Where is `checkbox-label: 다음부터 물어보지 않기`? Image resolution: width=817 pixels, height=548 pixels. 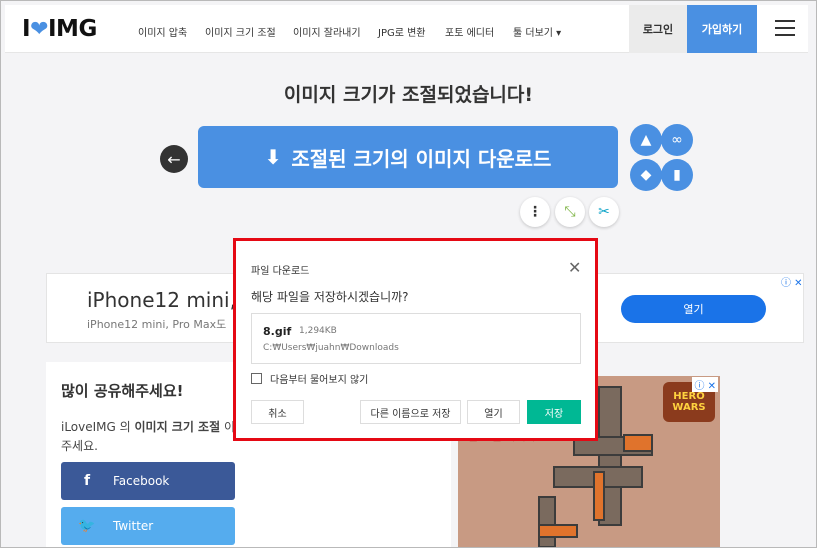
checkbox-label: 다음부터 물어보지 않기 is located at coordinates (319, 380).